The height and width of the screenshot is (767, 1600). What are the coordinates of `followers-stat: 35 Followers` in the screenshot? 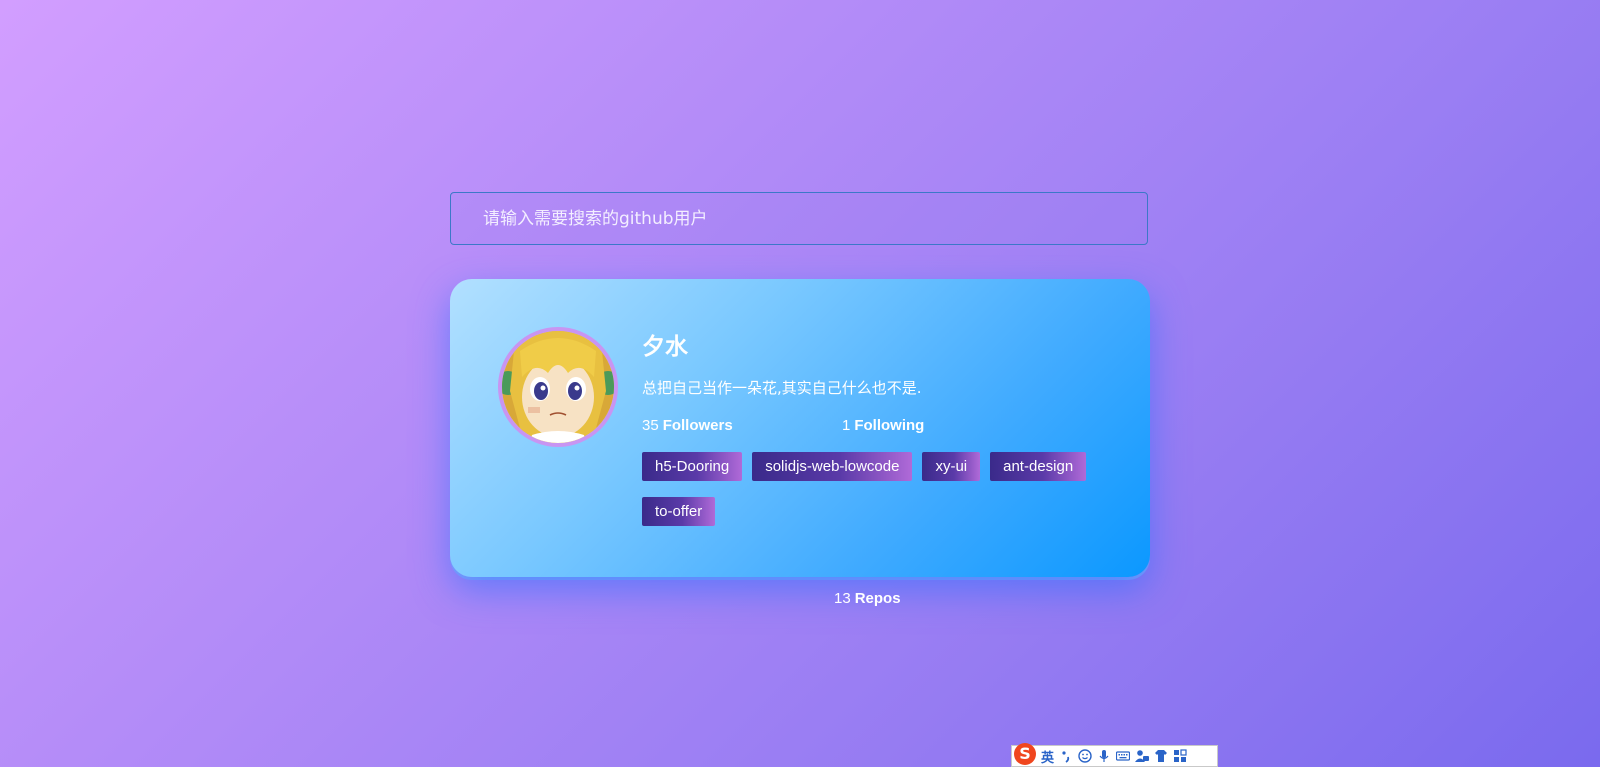 It's located at (687, 425).